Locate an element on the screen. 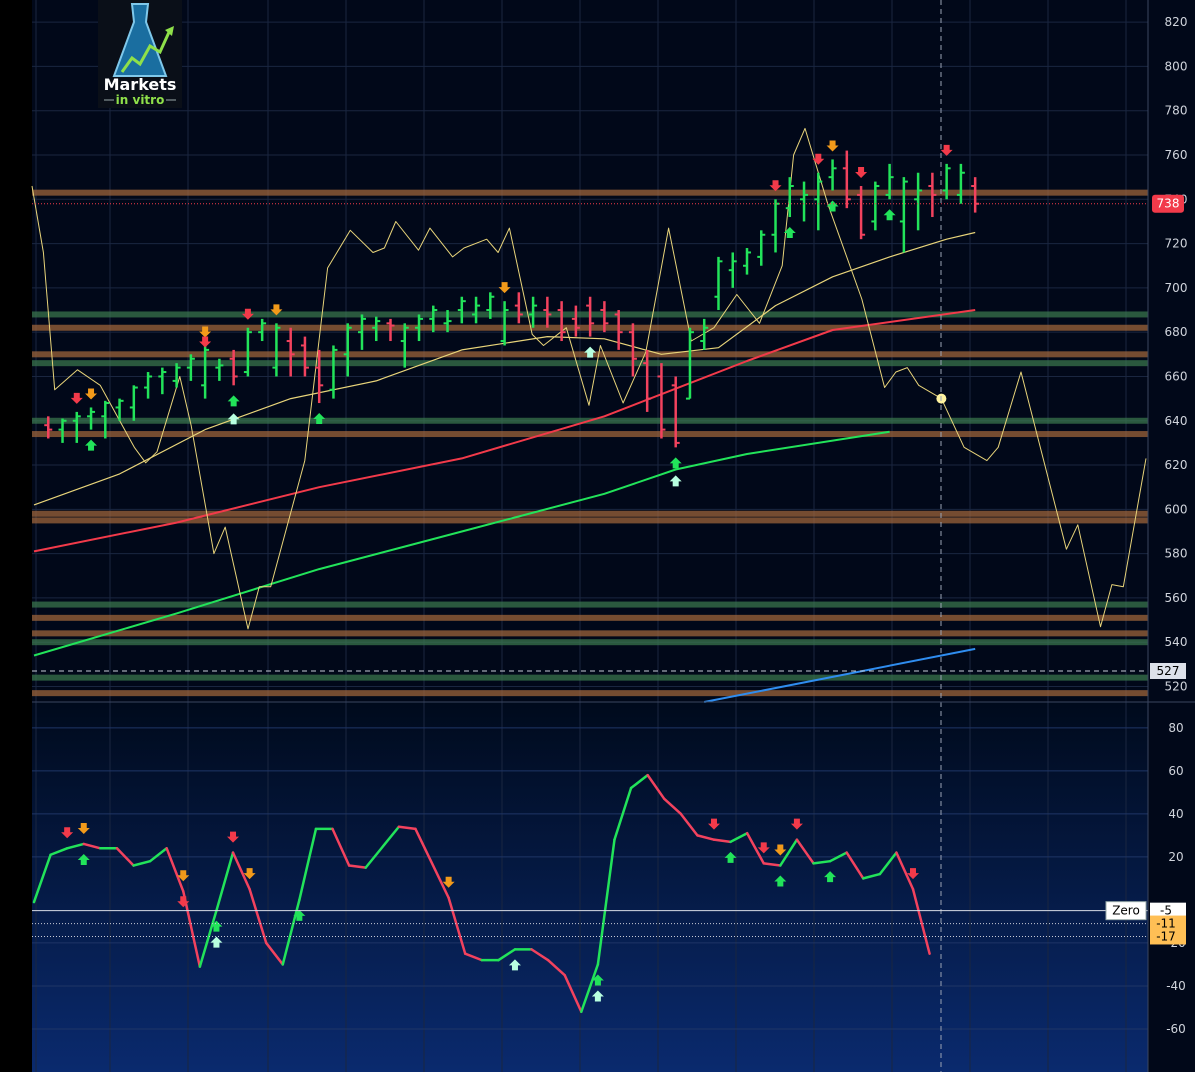 The height and width of the screenshot is (1072, 1195). price-tick: 780 is located at coordinates (1176, 111).